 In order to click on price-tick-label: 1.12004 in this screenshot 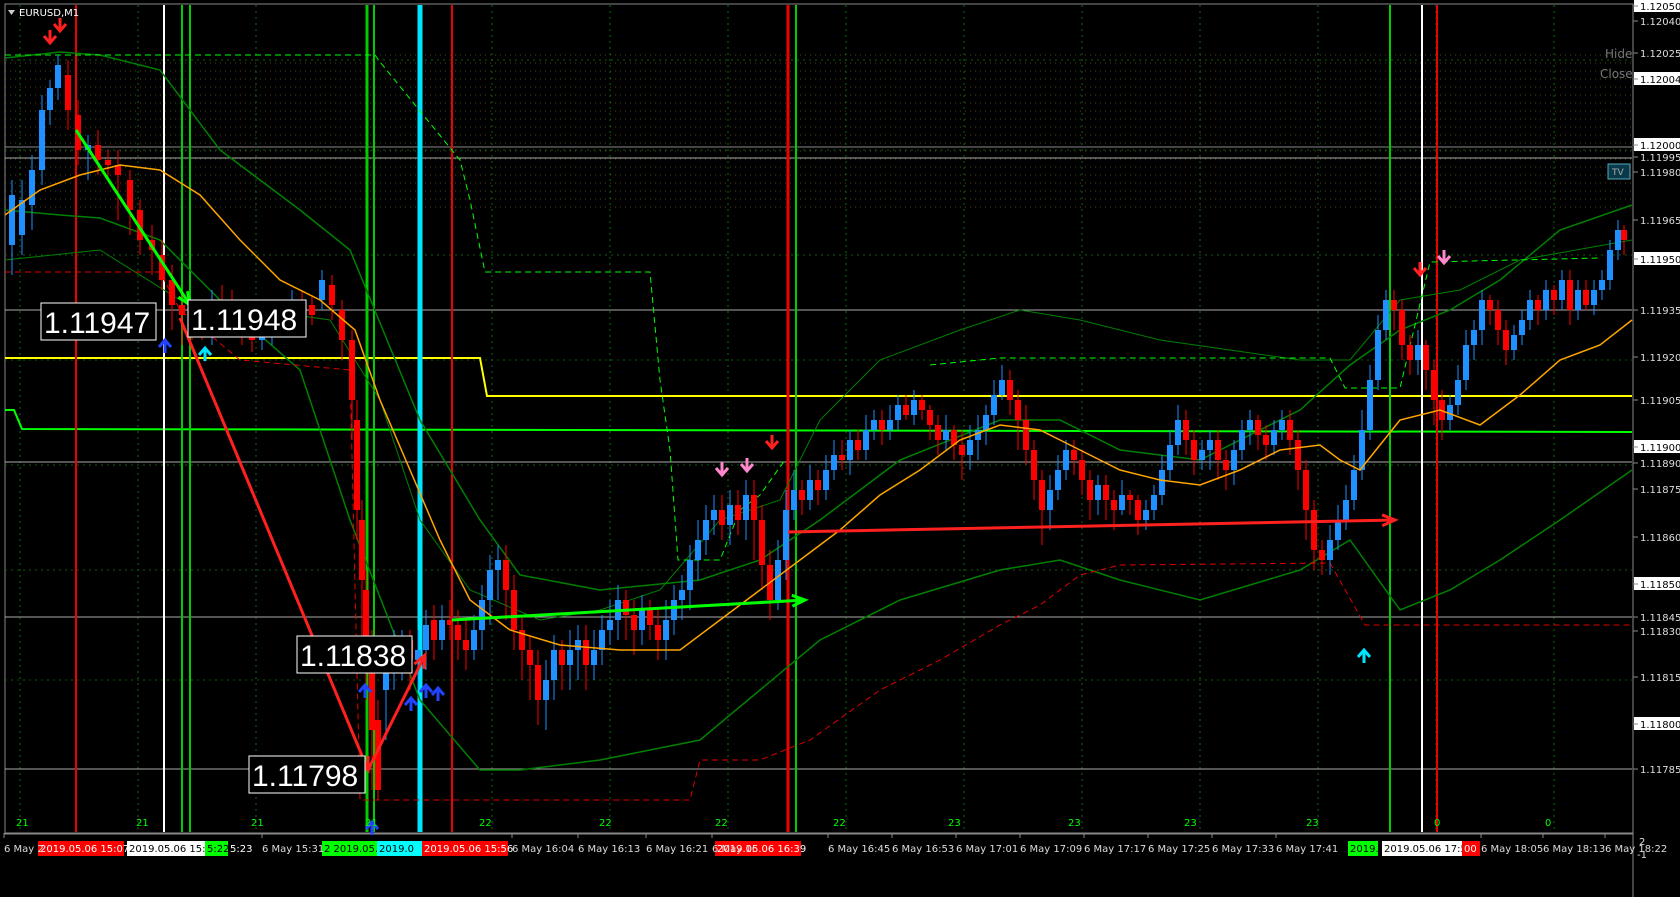, I will do `click(1660, 80)`.